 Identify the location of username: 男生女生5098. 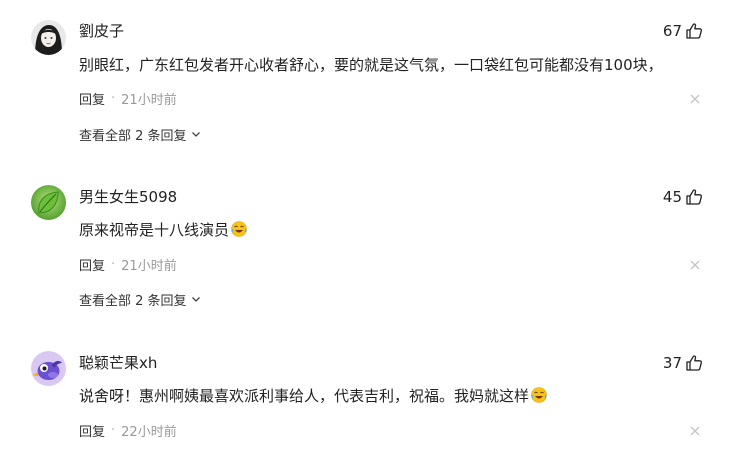
(128, 197).